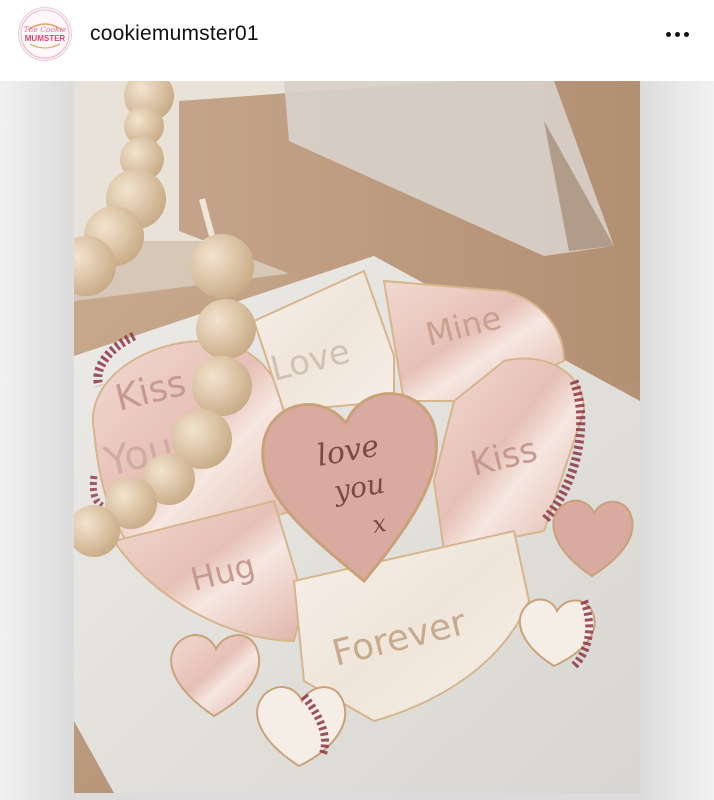 The height and width of the screenshot is (800, 714). I want to click on avatar-script-text: The Cookie, so click(45, 29).